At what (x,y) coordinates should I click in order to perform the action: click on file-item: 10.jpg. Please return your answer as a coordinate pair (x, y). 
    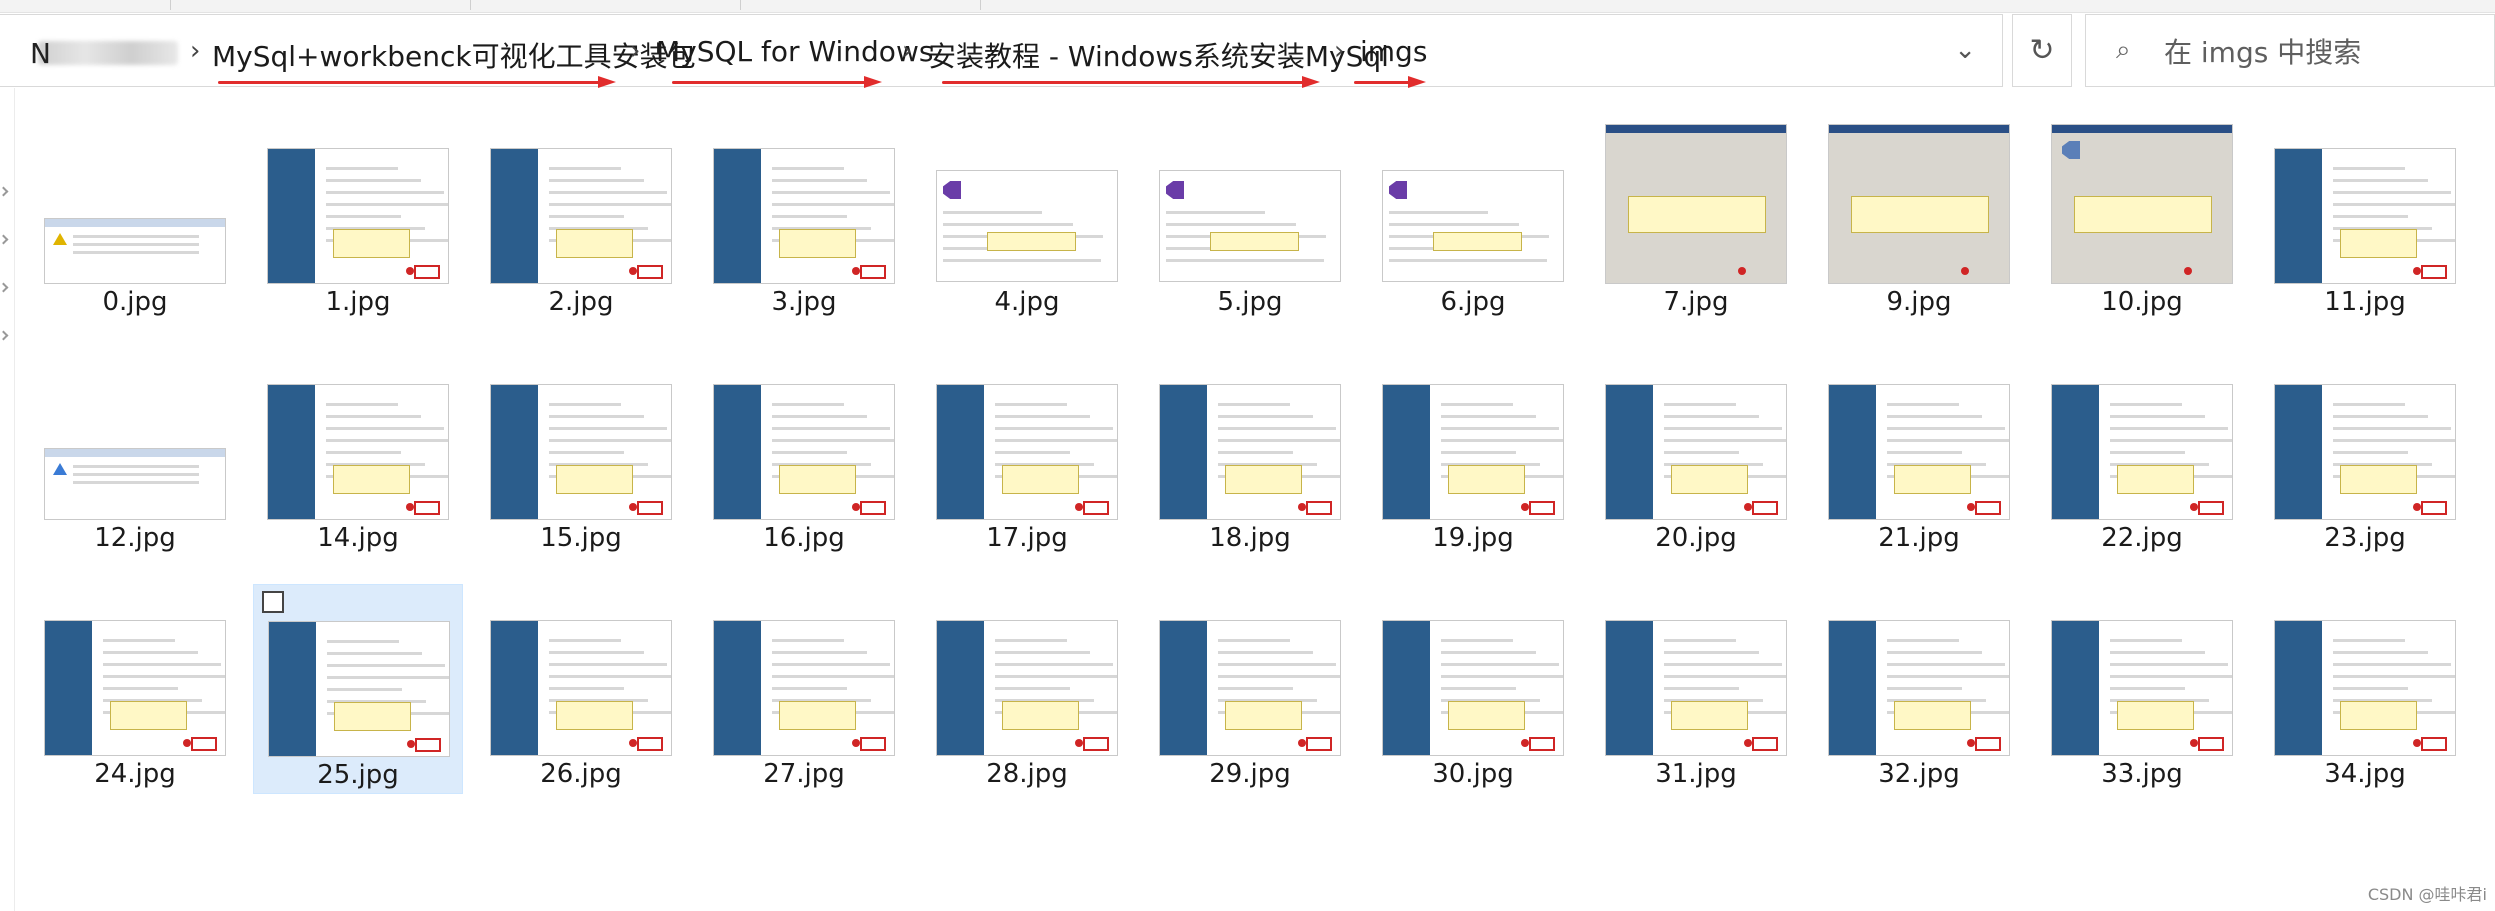
    Looking at the image, I should click on (2142, 217).